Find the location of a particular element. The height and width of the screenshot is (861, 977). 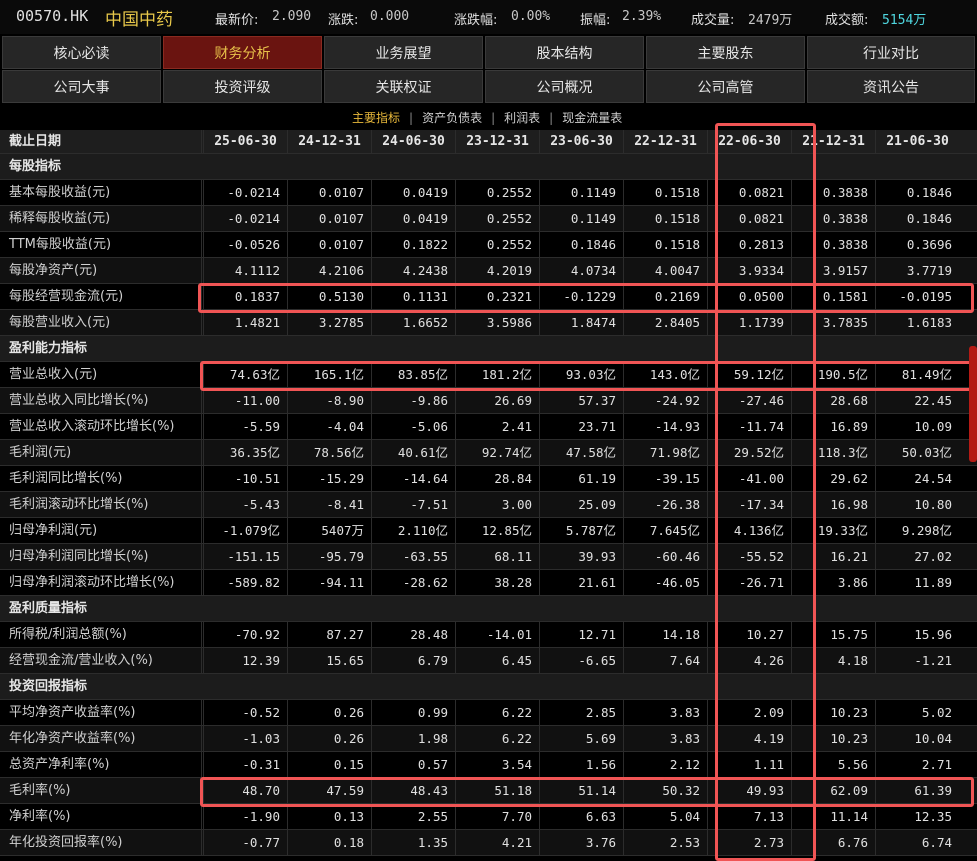

row-label: 每股净资产(元) is located at coordinates (53, 270).